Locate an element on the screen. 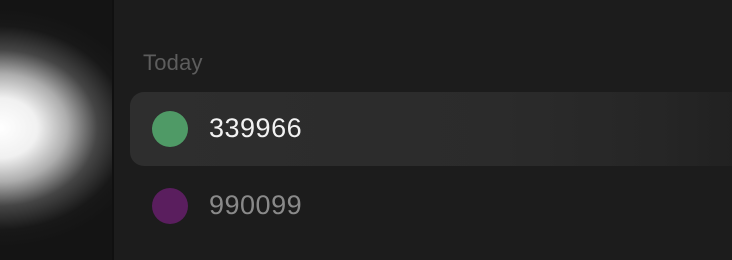 The width and height of the screenshot is (732, 260). list-item-label: 339966 is located at coordinates (256, 128).